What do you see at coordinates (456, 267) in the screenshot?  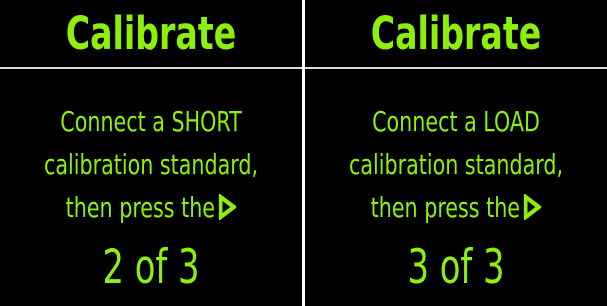 I see `step-counter: 3 of 3` at bounding box center [456, 267].